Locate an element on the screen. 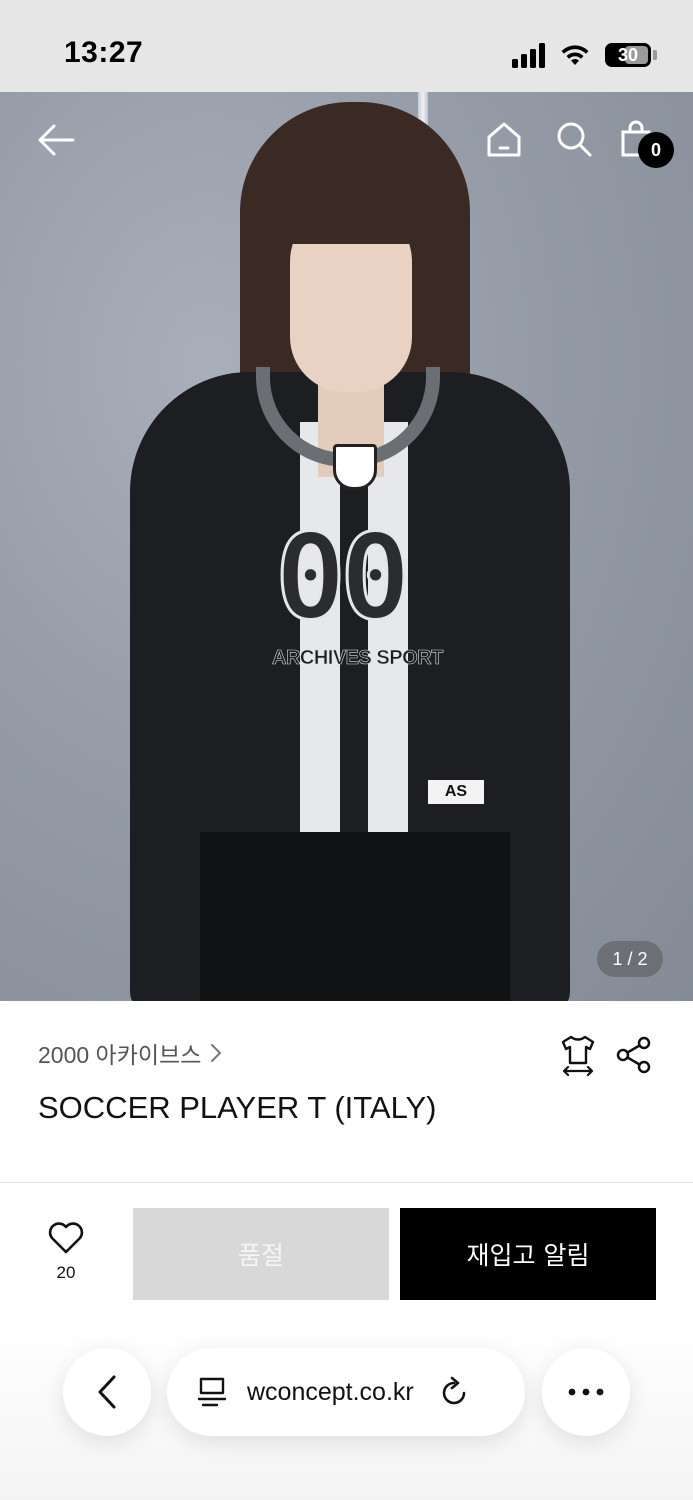  status-time: 13:27 is located at coordinates (104, 52).